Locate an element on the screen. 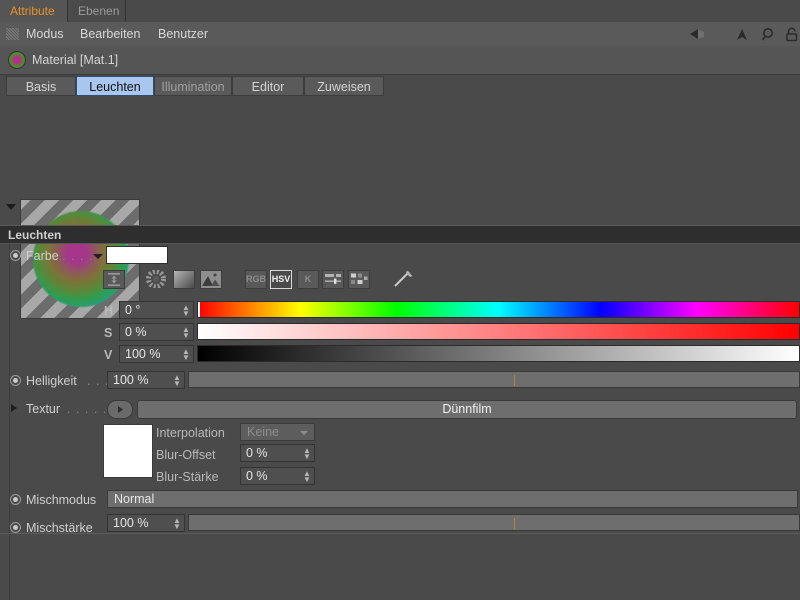 The image size is (800, 600). mischstaerke-animation-dot is located at coordinates (15, 527).